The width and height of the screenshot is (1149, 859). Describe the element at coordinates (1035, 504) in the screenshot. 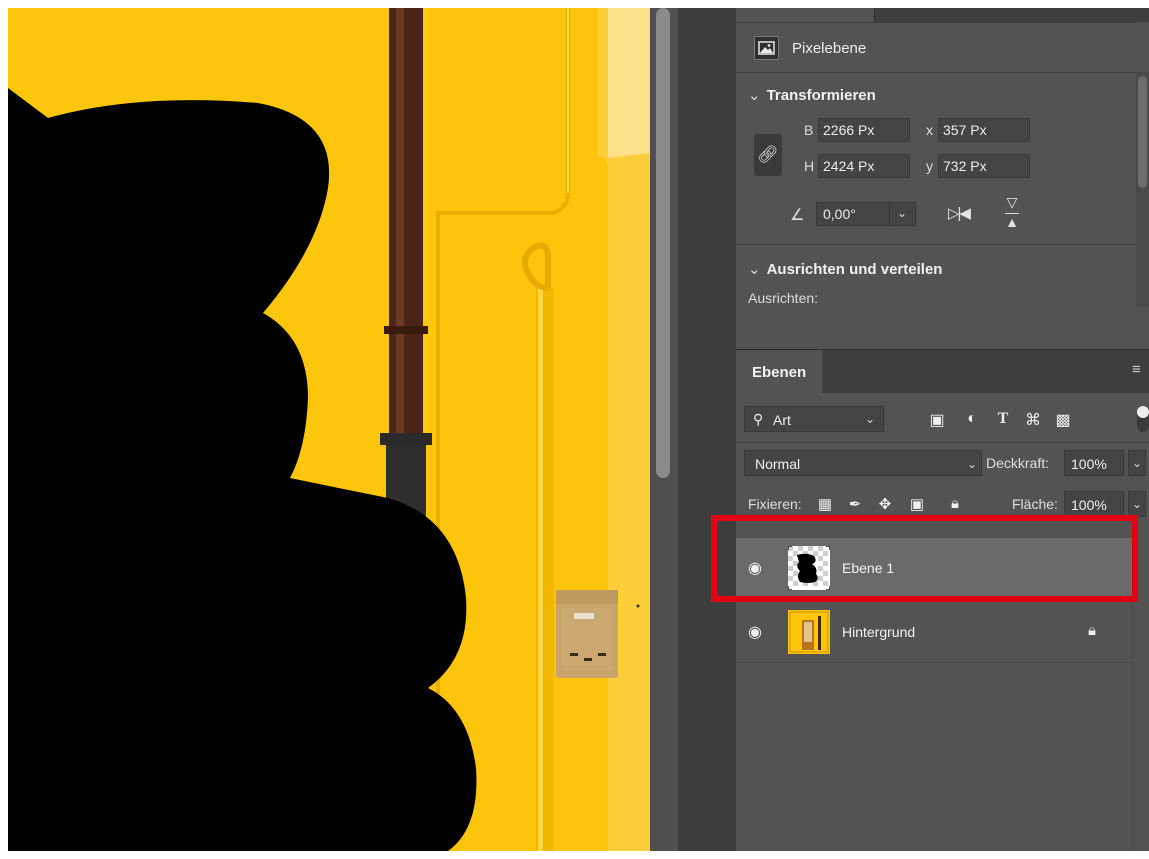

I see `fill-label: Fläche:` at that location.